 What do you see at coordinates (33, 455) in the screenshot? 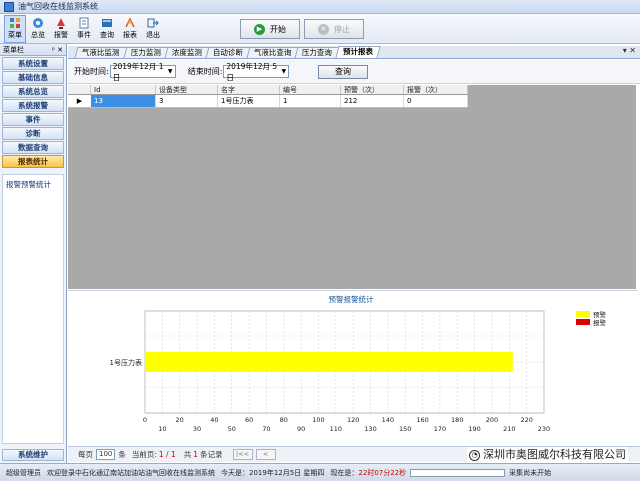
I see `sidebar-item-system-maintenance: 系统维护` at bounding box center [33, 455].